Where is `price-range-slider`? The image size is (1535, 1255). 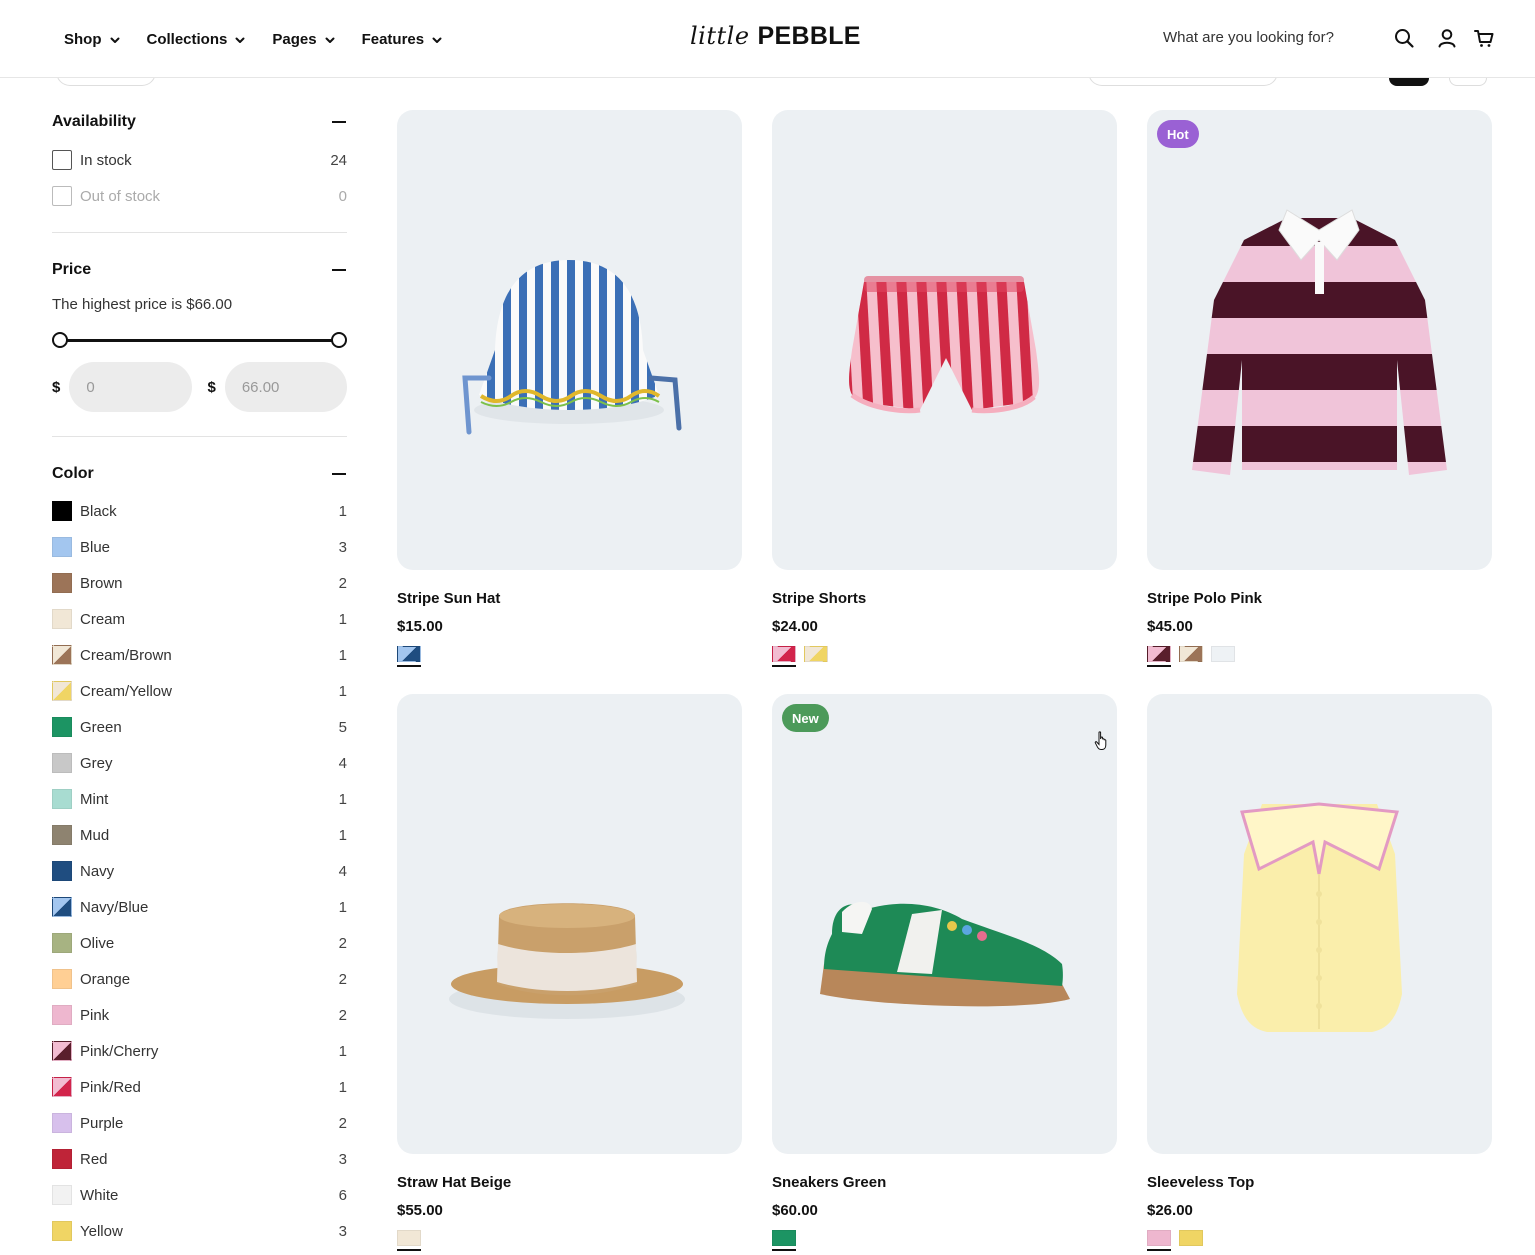 price-range-slider is located at coordinates (199, 340).